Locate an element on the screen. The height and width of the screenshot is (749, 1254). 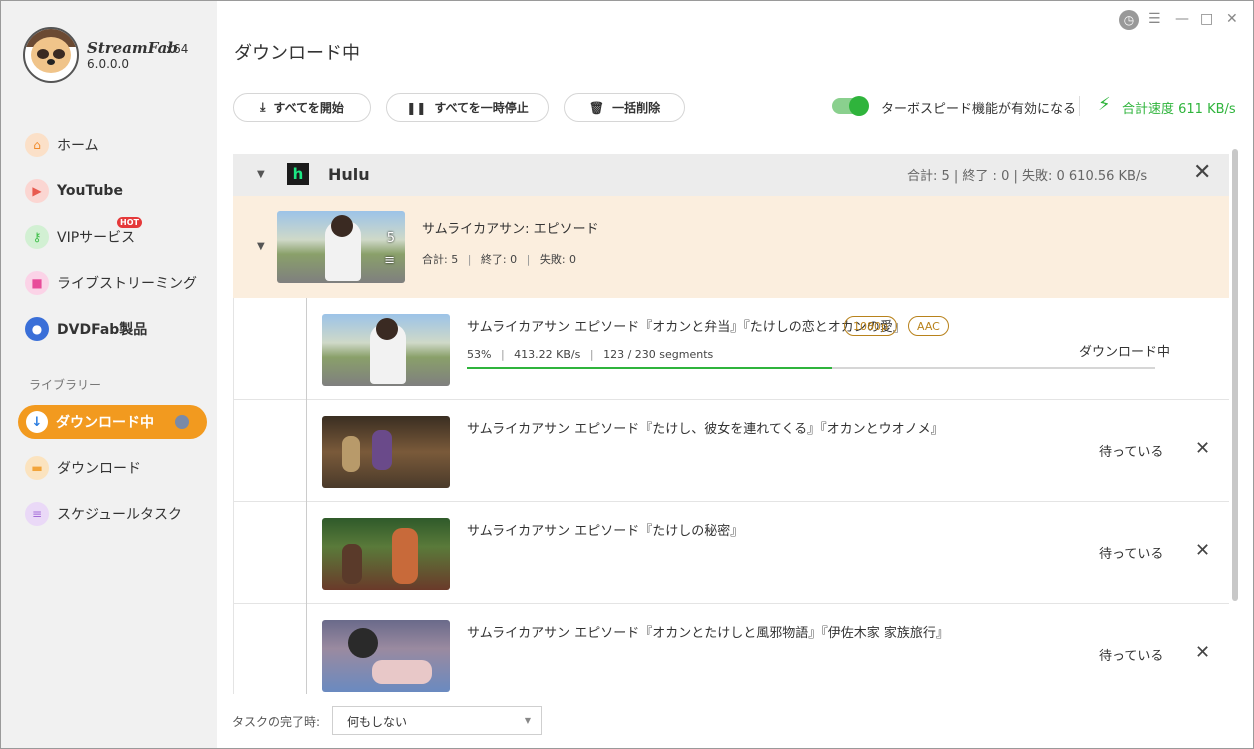
sidebar-item-label: ライブストリーミング is located at coordinates (127, 284).